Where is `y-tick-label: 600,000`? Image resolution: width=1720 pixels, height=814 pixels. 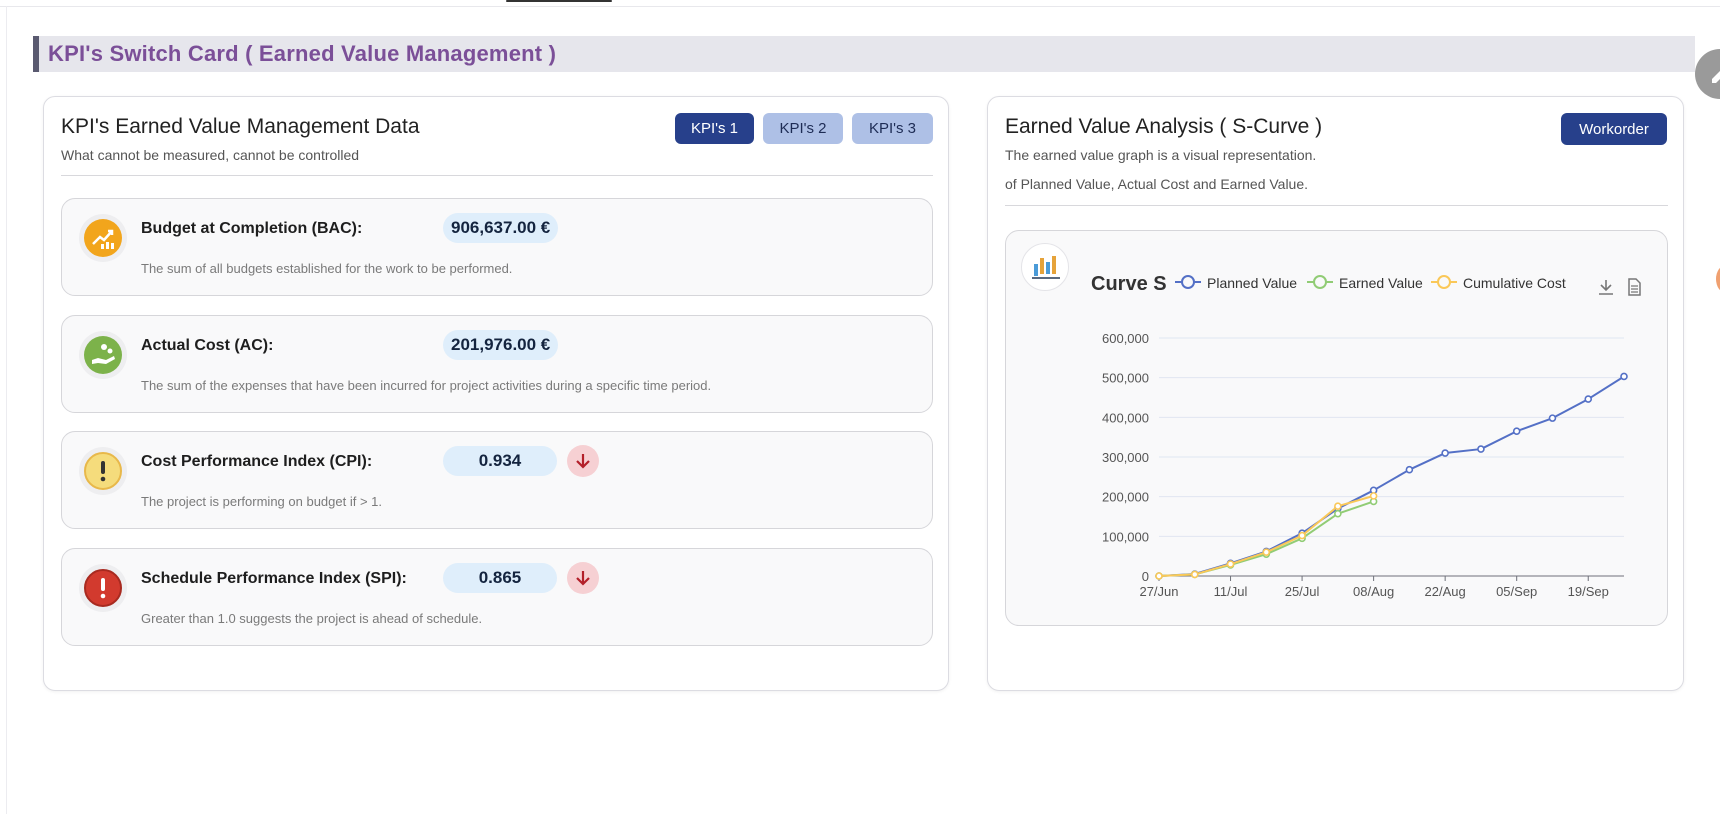
y-tick-label: 600,000 is located at coordinates (1125, 338).